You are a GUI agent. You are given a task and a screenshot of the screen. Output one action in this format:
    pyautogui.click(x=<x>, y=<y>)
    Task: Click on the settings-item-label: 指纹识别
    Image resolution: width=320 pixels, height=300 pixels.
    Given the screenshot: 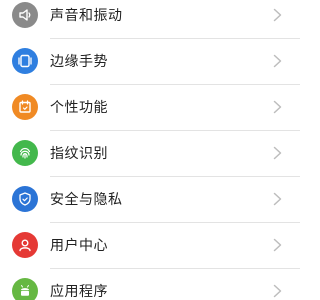 What is the action you would take?
    pyautogui.click(x=79, y=154)
    